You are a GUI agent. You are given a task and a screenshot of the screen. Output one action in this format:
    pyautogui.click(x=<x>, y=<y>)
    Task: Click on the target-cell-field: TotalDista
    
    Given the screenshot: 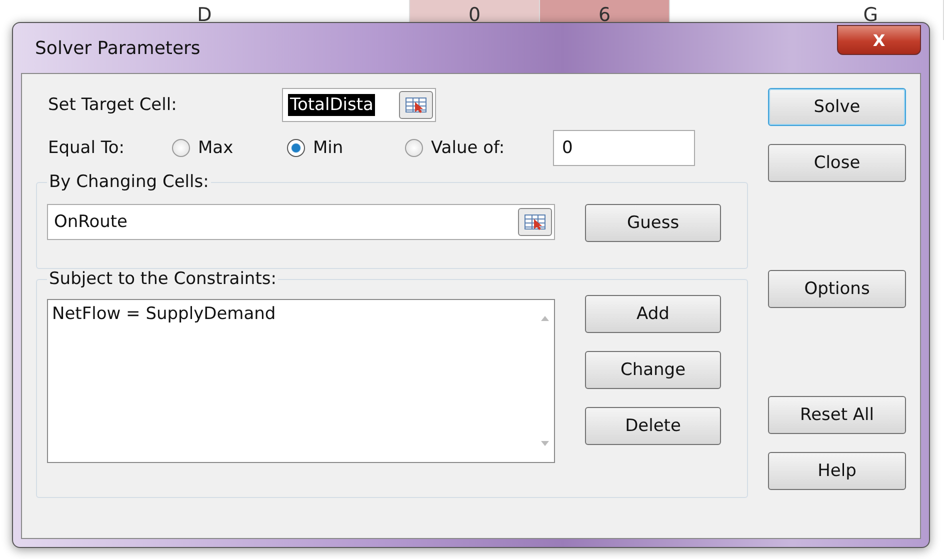 What is the action you would take?
    pyautogui.click(x=359, y=105)
    